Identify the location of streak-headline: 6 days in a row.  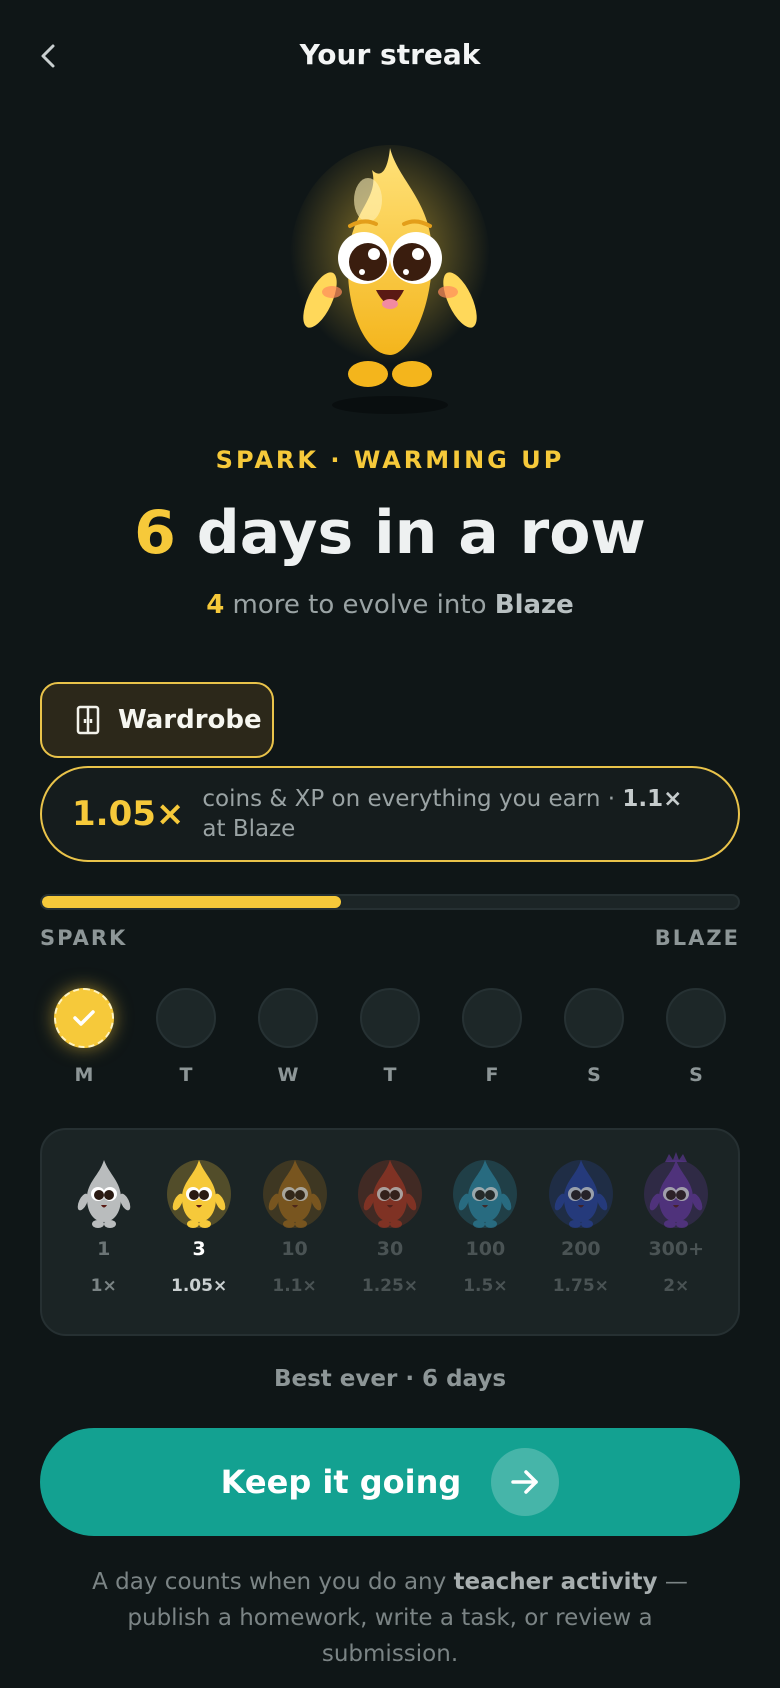
(390, 533).